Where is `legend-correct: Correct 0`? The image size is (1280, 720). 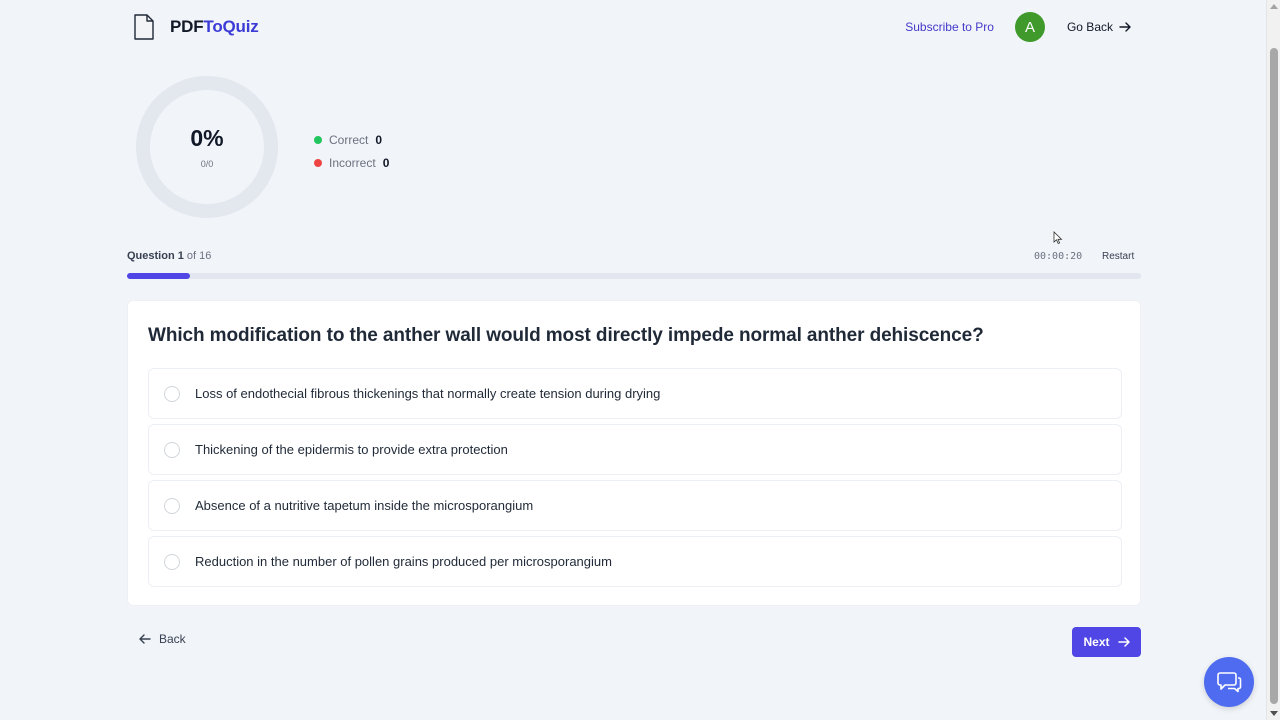
legend-correct: Correct 0 is located at coordinates (351, 139).